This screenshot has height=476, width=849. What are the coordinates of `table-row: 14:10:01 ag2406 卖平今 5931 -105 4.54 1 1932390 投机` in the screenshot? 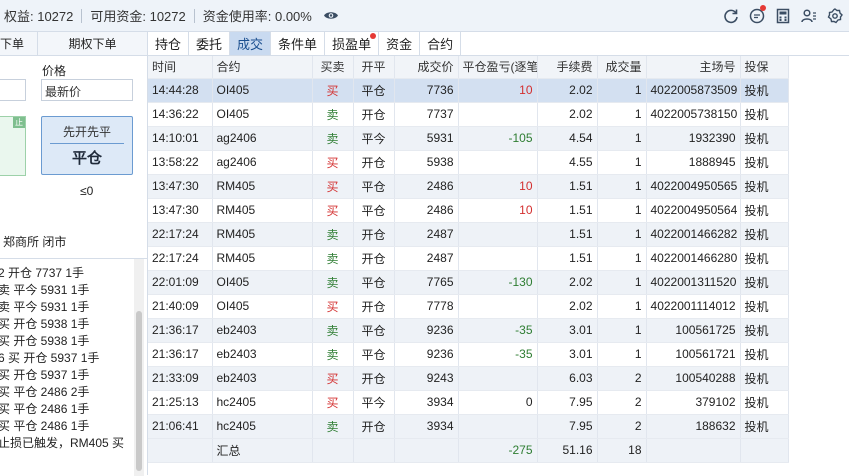 It's located at (468, 138).